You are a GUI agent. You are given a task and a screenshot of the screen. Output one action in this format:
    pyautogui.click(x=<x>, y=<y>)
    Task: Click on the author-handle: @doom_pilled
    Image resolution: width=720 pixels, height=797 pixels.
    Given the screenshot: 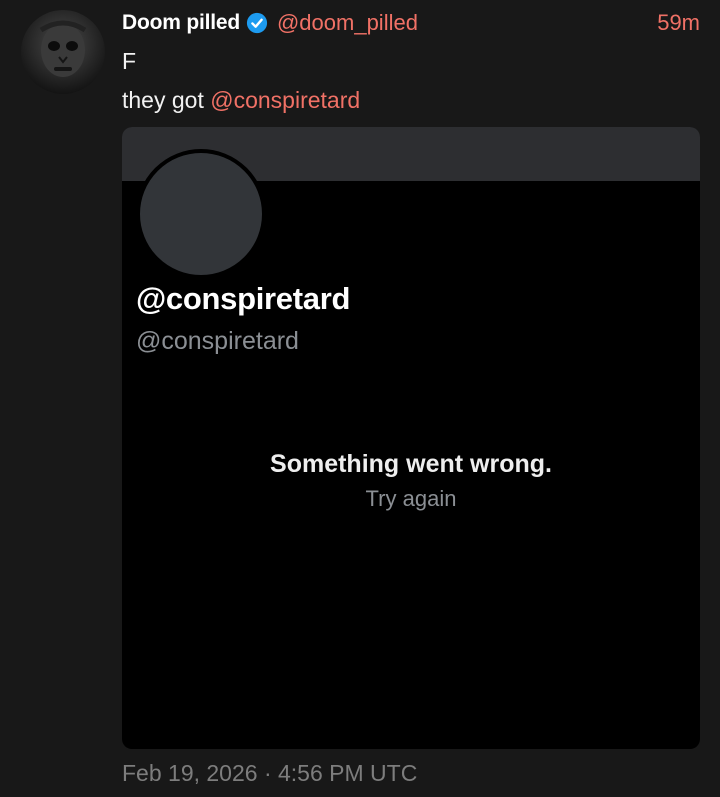 What is the action you would take?
    pyautogui.click(x=347, y=23)
    